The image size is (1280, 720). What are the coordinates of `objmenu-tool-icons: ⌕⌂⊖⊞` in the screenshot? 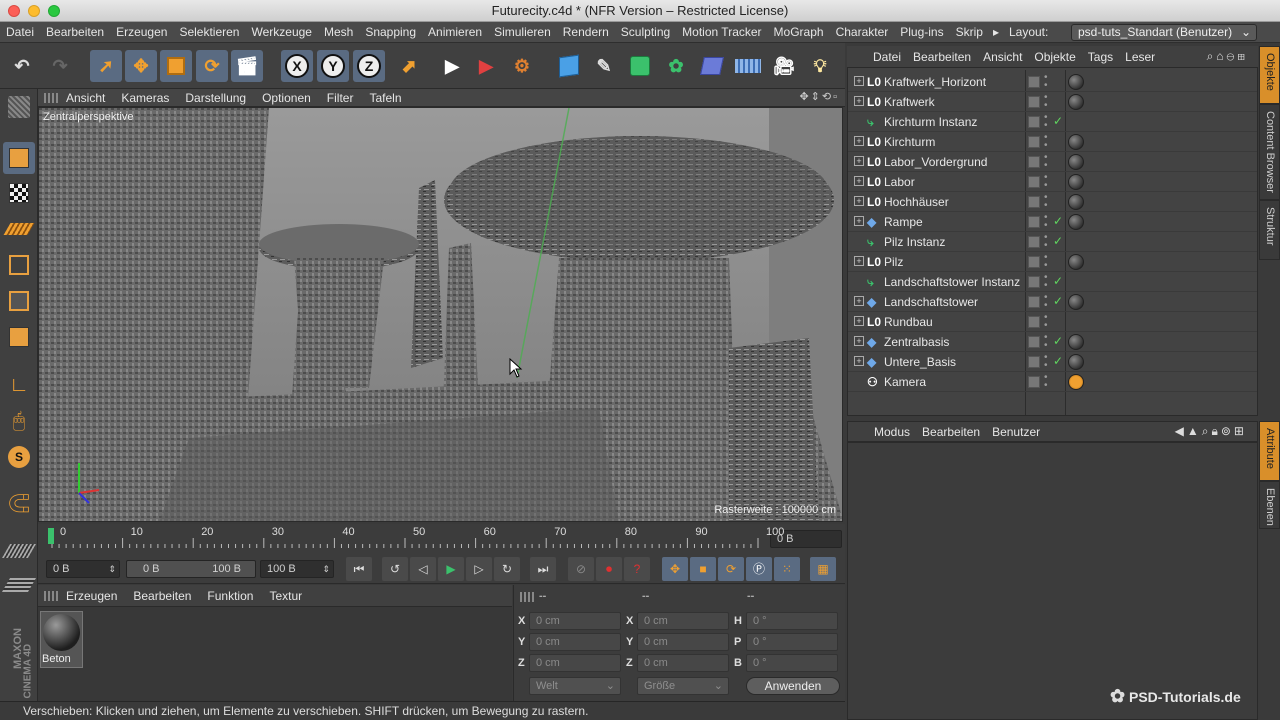 It's located at (1227, 56).